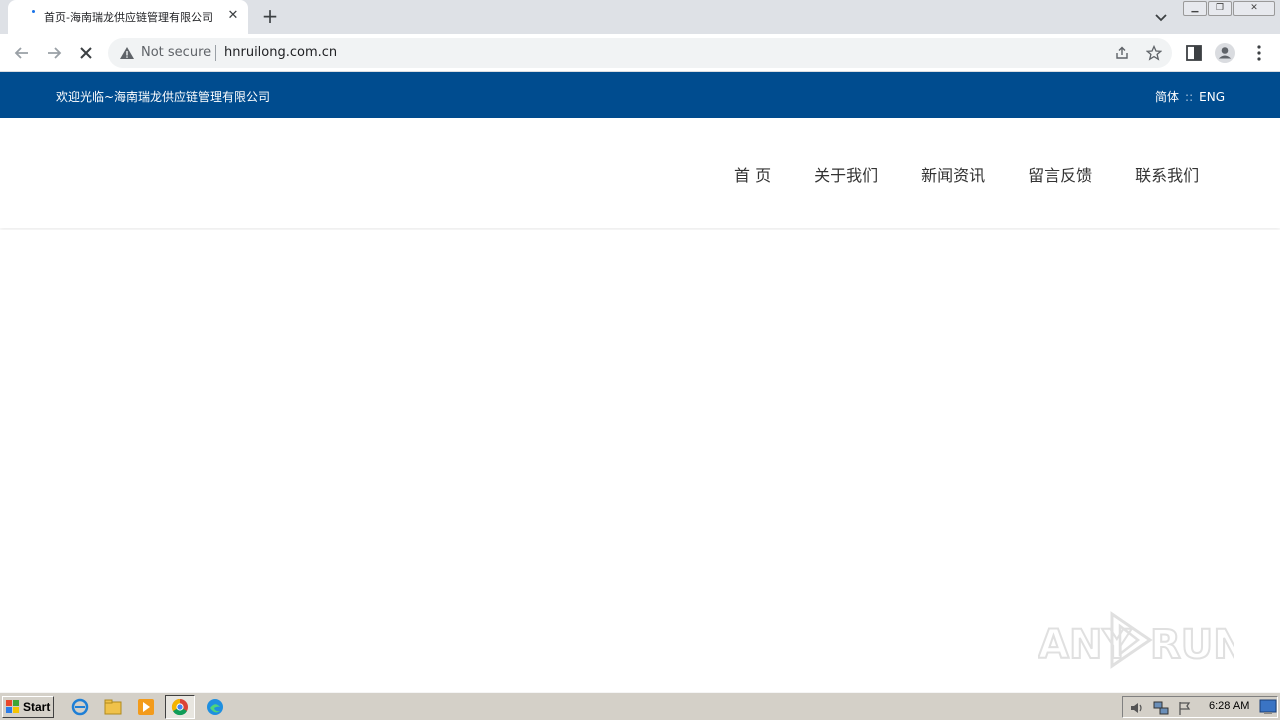  Describe the element at coordinates (1167, 174) in the screenshot. I see `nav-item-contact: 联系我们` at that location.